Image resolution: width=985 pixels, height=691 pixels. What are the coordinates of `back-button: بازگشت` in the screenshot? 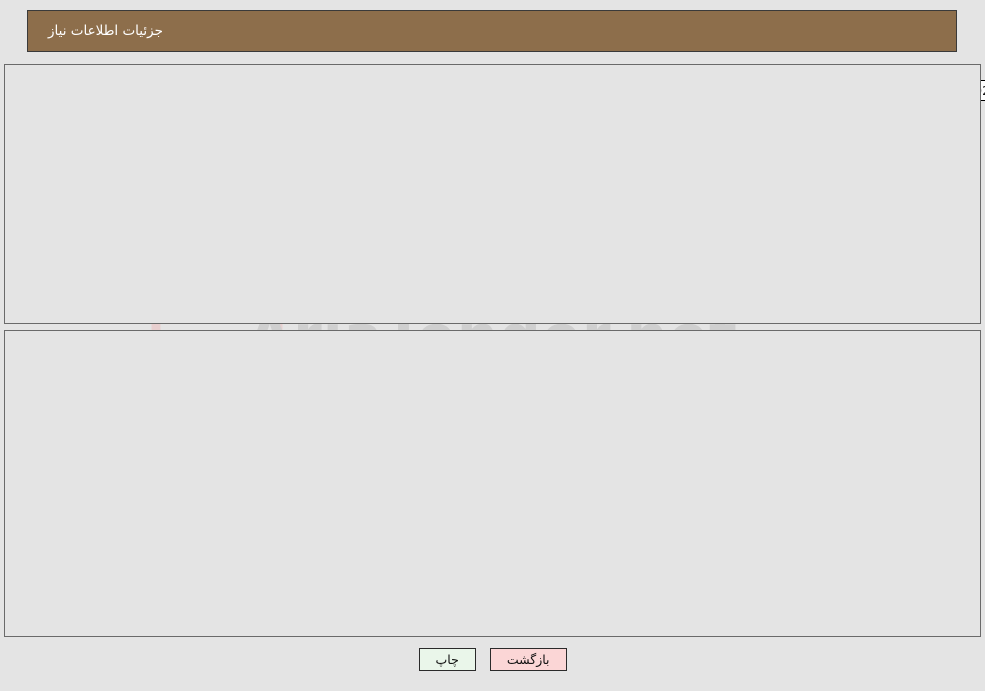 It's located at (528, 659).